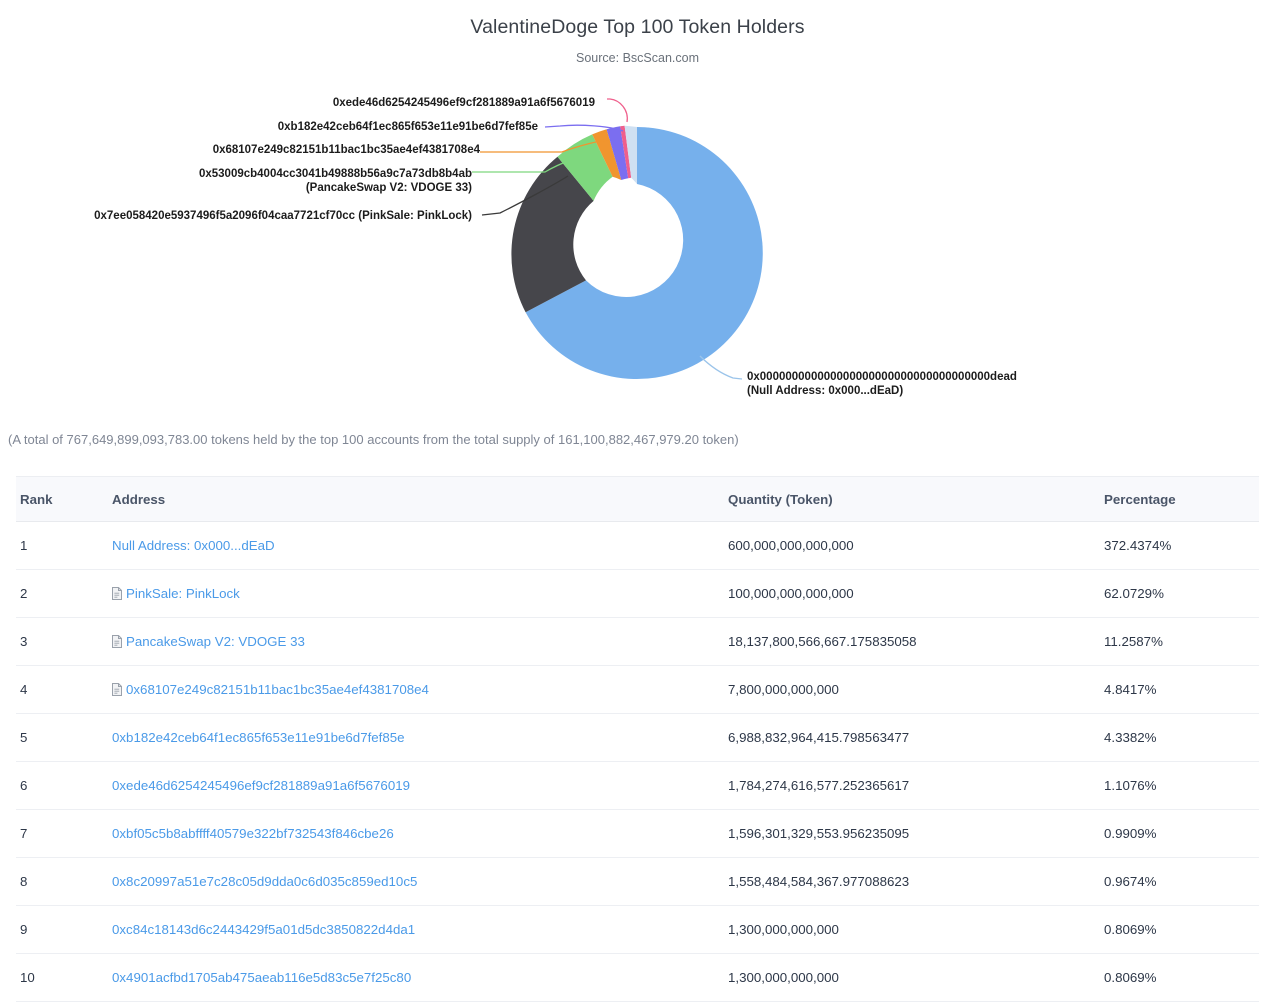  What do you see at coordinates (64, 833) in the screenshot?
I see `cell-rank: 7` at bounding box center [64, 833].